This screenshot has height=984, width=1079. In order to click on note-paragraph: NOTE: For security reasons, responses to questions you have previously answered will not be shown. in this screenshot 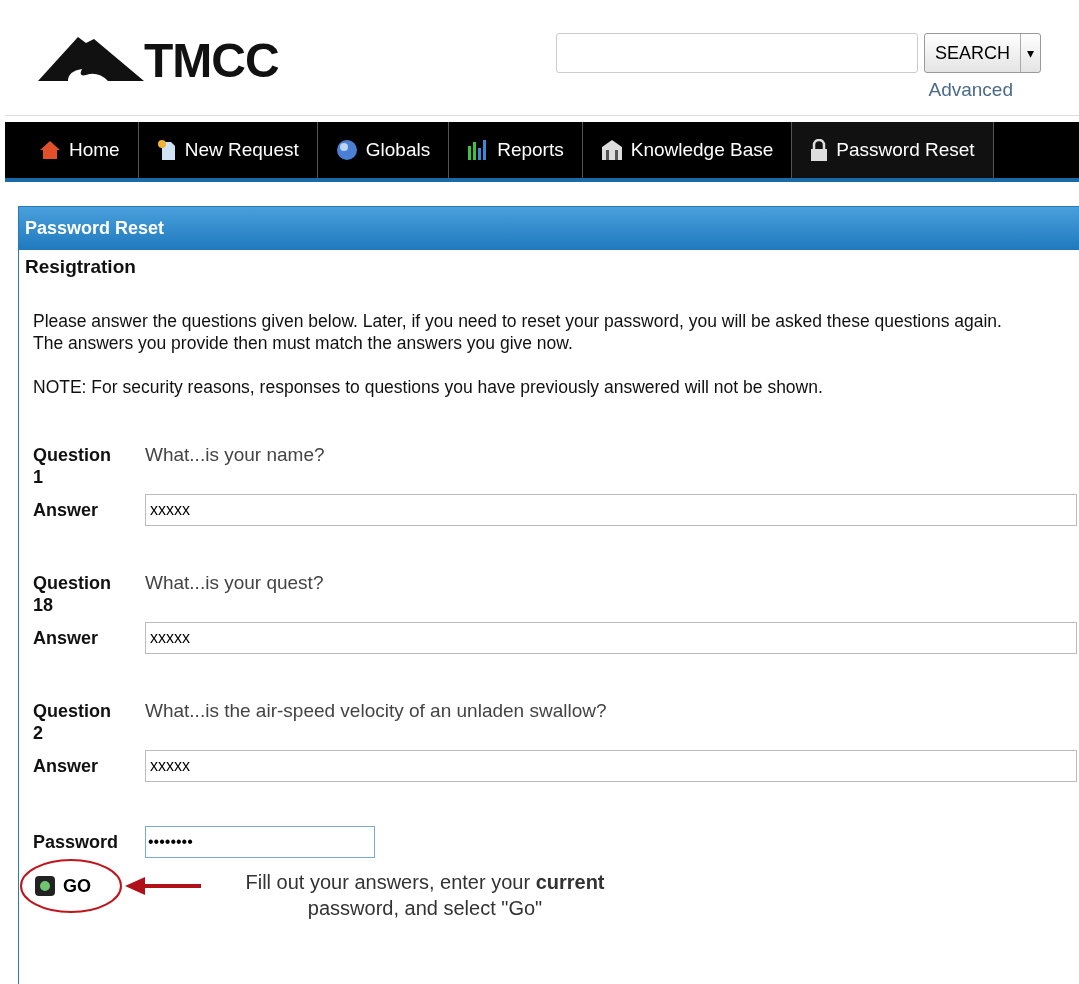, I will do `click(428, 387)`.